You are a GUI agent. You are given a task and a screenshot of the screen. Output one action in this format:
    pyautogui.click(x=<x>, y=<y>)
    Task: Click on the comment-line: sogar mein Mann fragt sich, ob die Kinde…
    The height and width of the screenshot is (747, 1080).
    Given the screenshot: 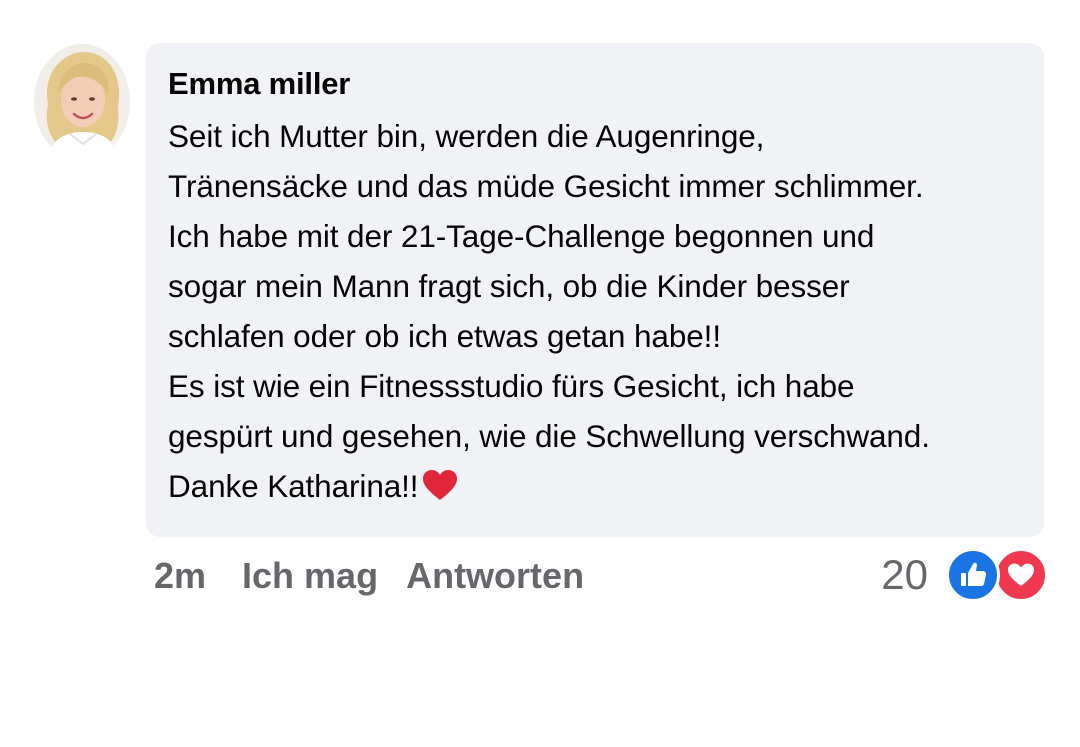 What is the action you would take?
    pyautogui.click(x=509, y=286)
    